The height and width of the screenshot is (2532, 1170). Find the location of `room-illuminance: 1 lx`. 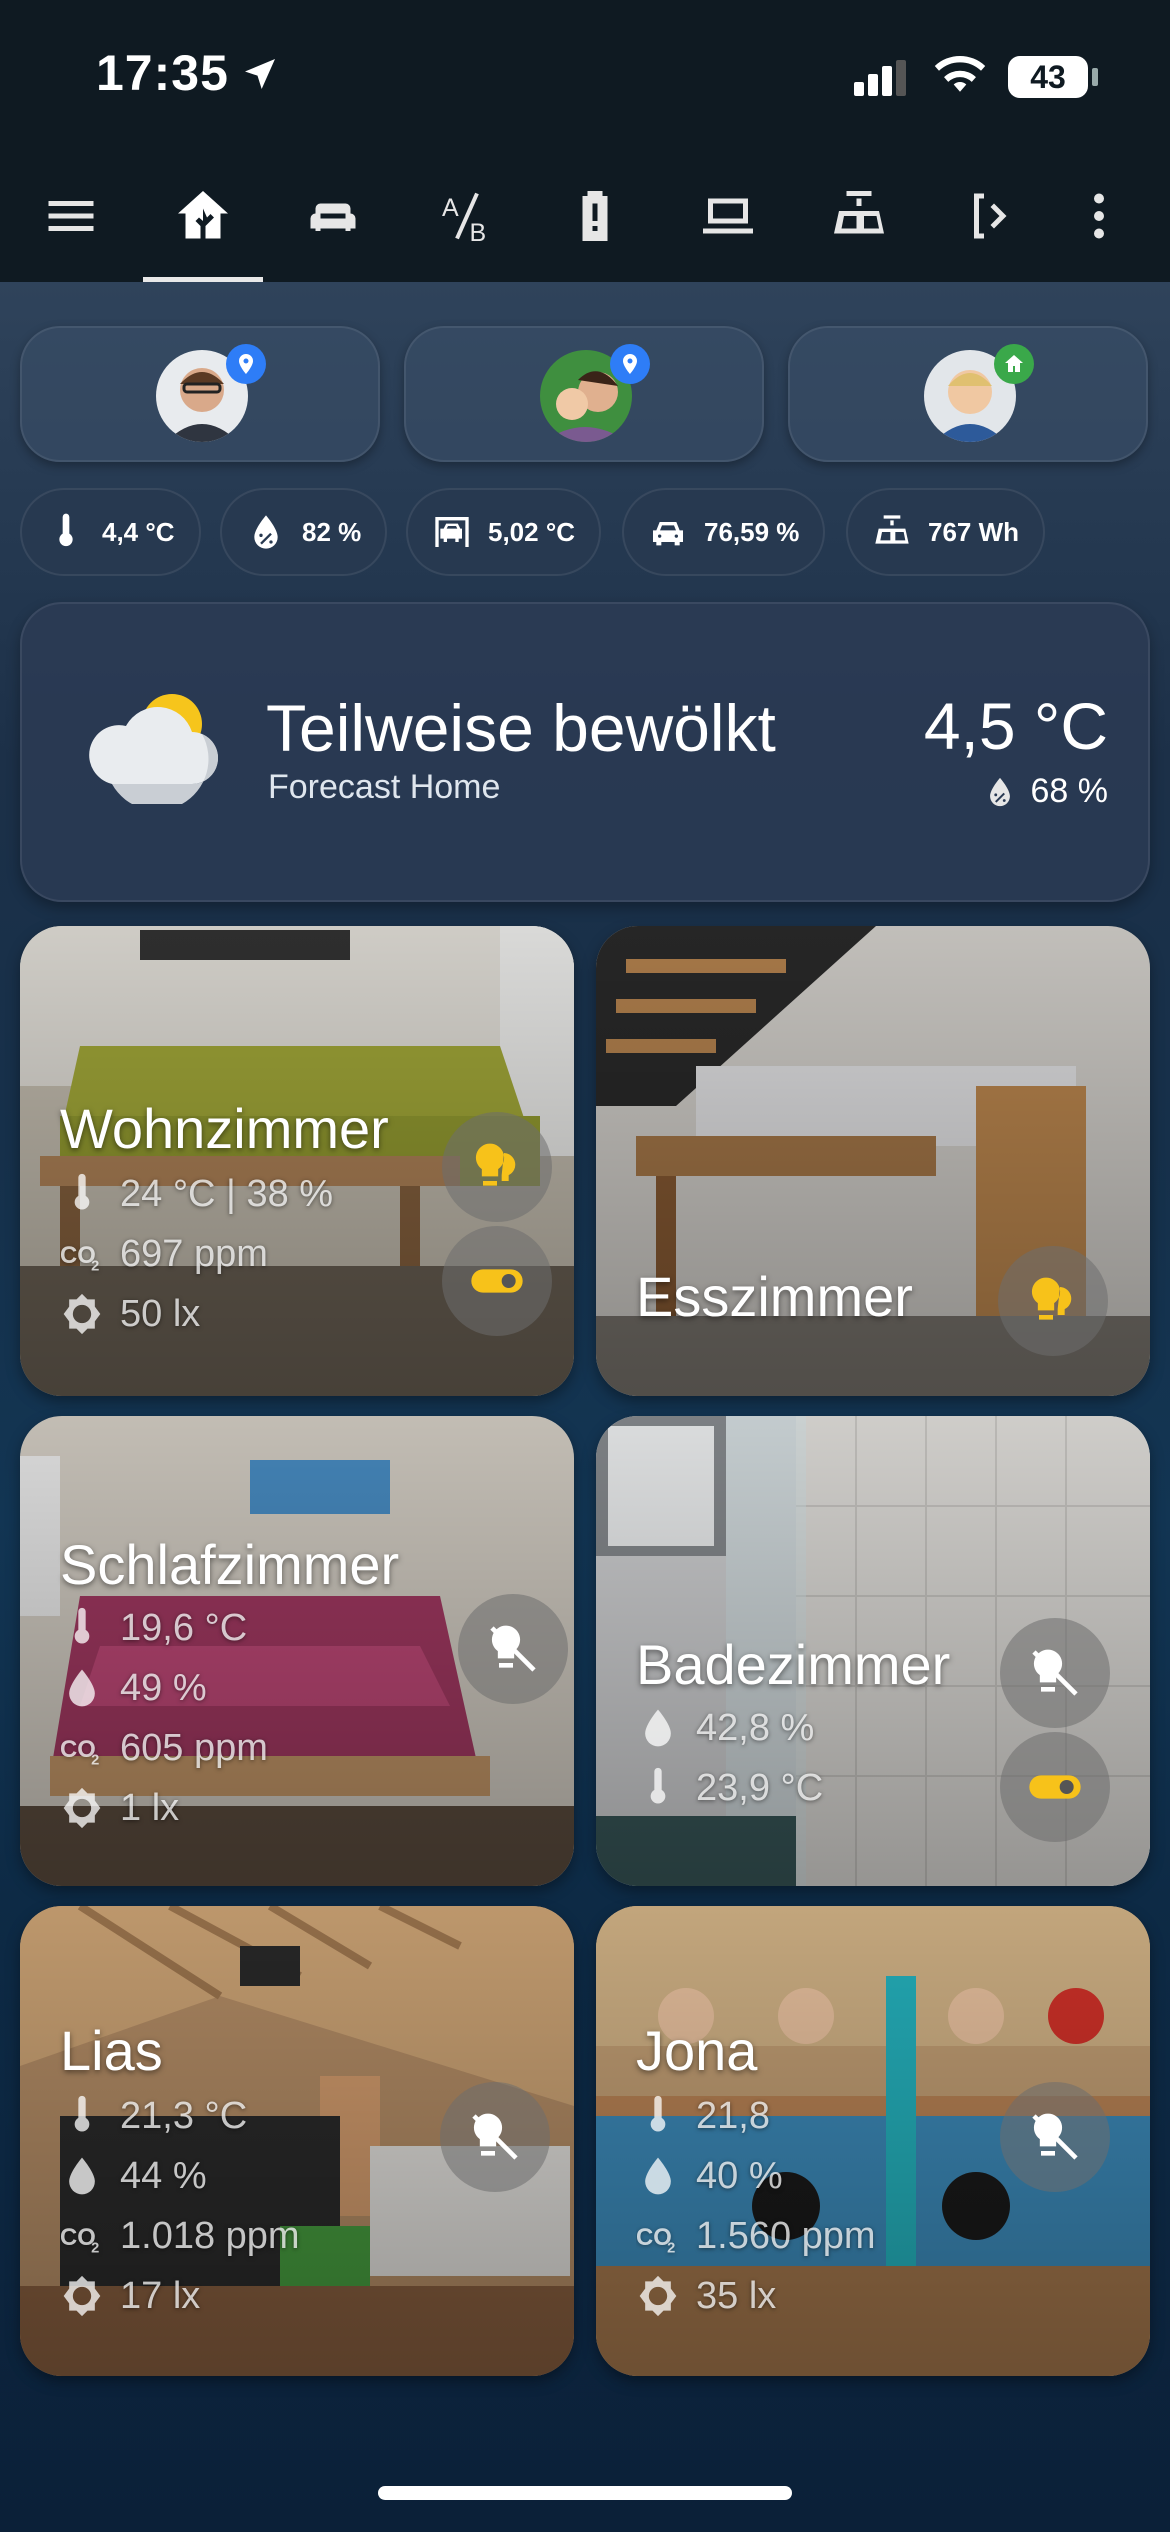

room-illuminance: 1 lx is located at coordinates (119, 1808).